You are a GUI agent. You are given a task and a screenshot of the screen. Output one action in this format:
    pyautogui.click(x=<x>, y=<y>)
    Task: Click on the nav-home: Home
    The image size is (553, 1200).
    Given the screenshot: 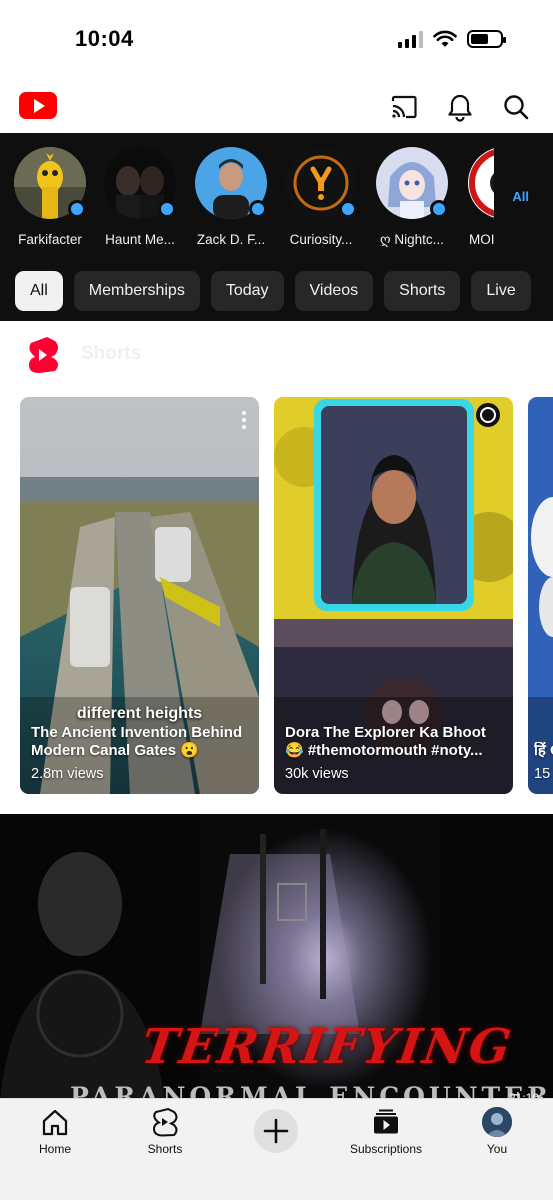 What is the action you would take?
    pyautogui.click(x=55, y=1131)
    